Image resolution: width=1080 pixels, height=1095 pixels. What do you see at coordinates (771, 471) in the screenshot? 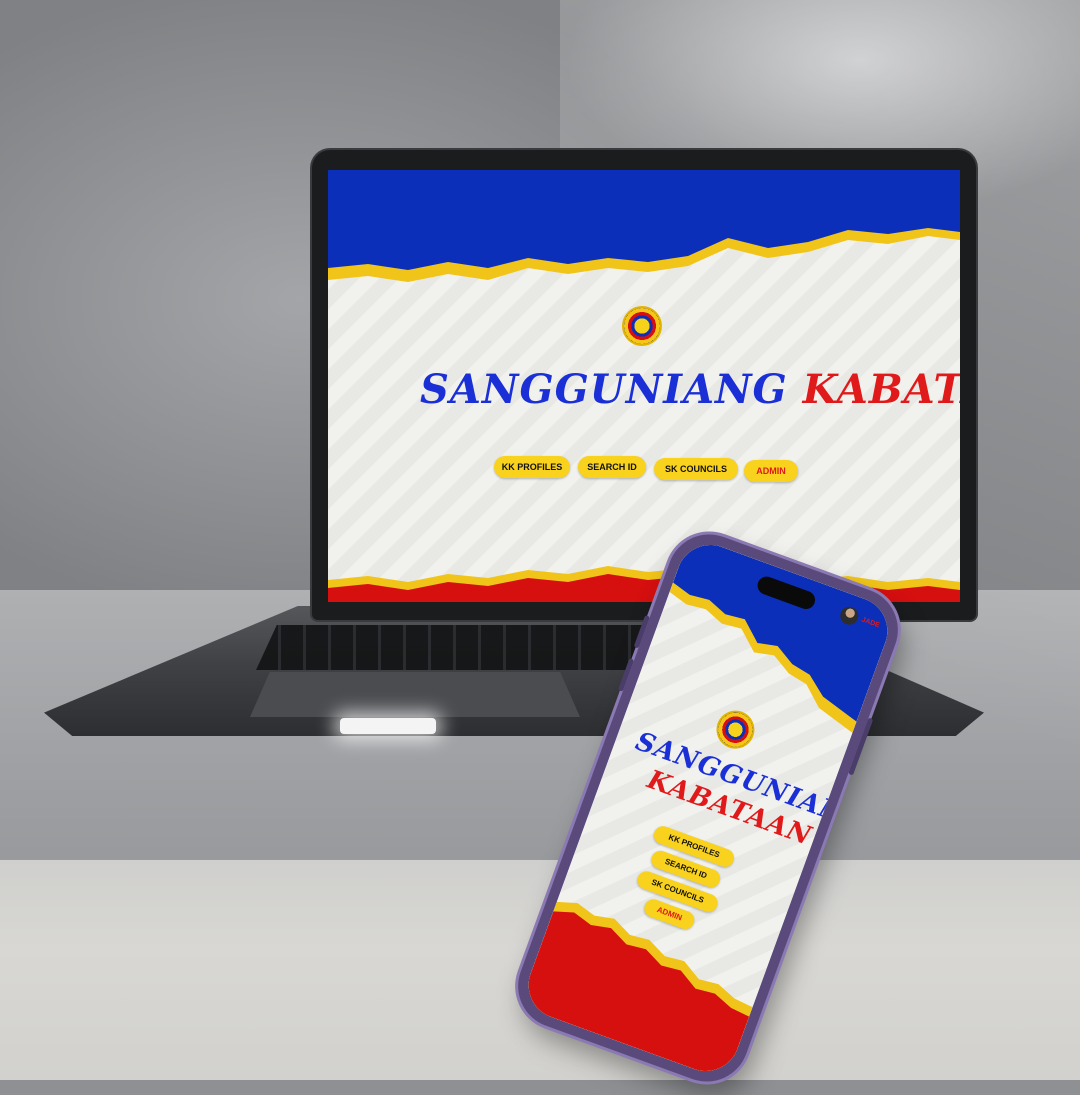
I see `nav-admin-button: ADMIN` at bounding box center [771, 471].